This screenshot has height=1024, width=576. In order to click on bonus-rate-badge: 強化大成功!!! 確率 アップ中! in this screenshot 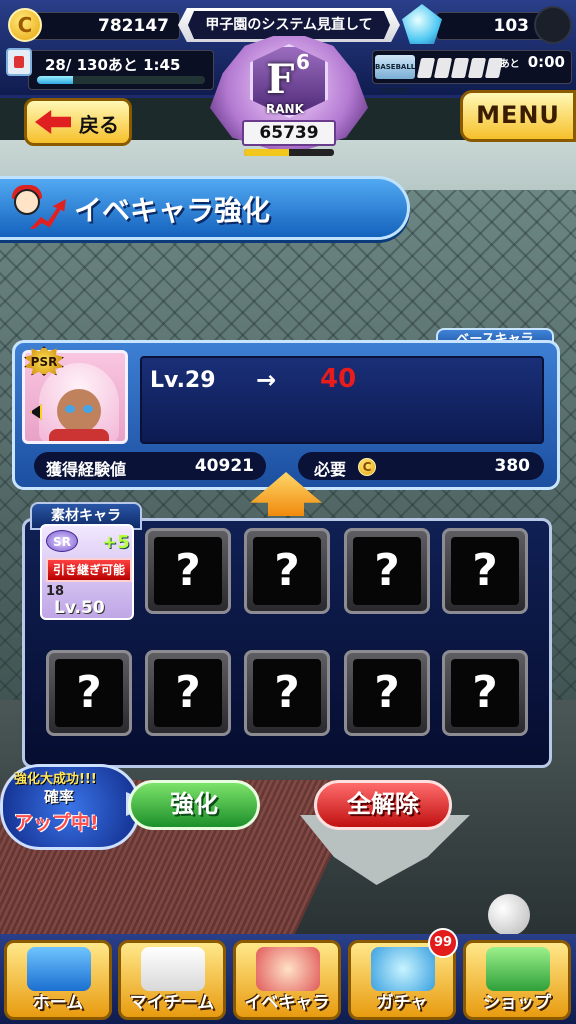, I will do `click(77, 807)`.